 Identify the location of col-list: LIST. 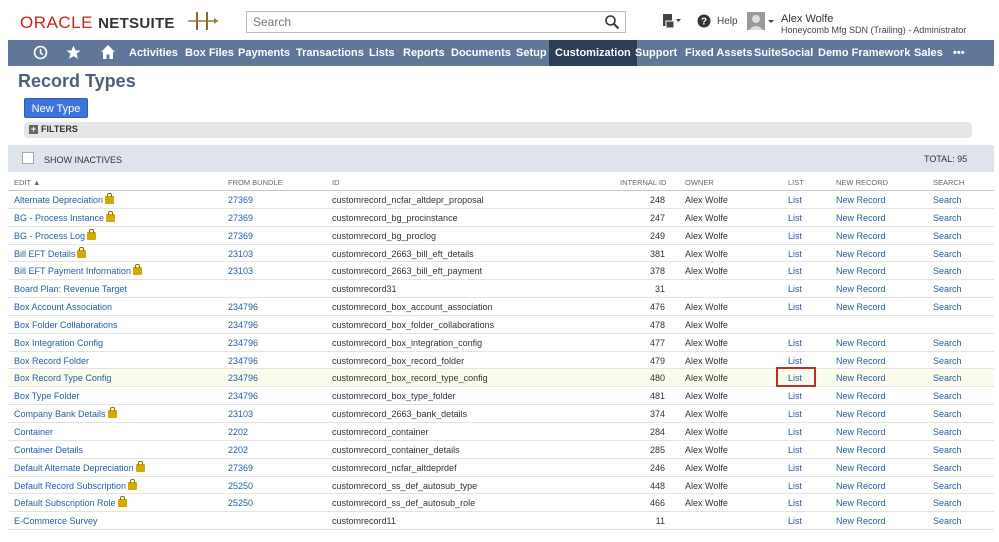
(796, 182).